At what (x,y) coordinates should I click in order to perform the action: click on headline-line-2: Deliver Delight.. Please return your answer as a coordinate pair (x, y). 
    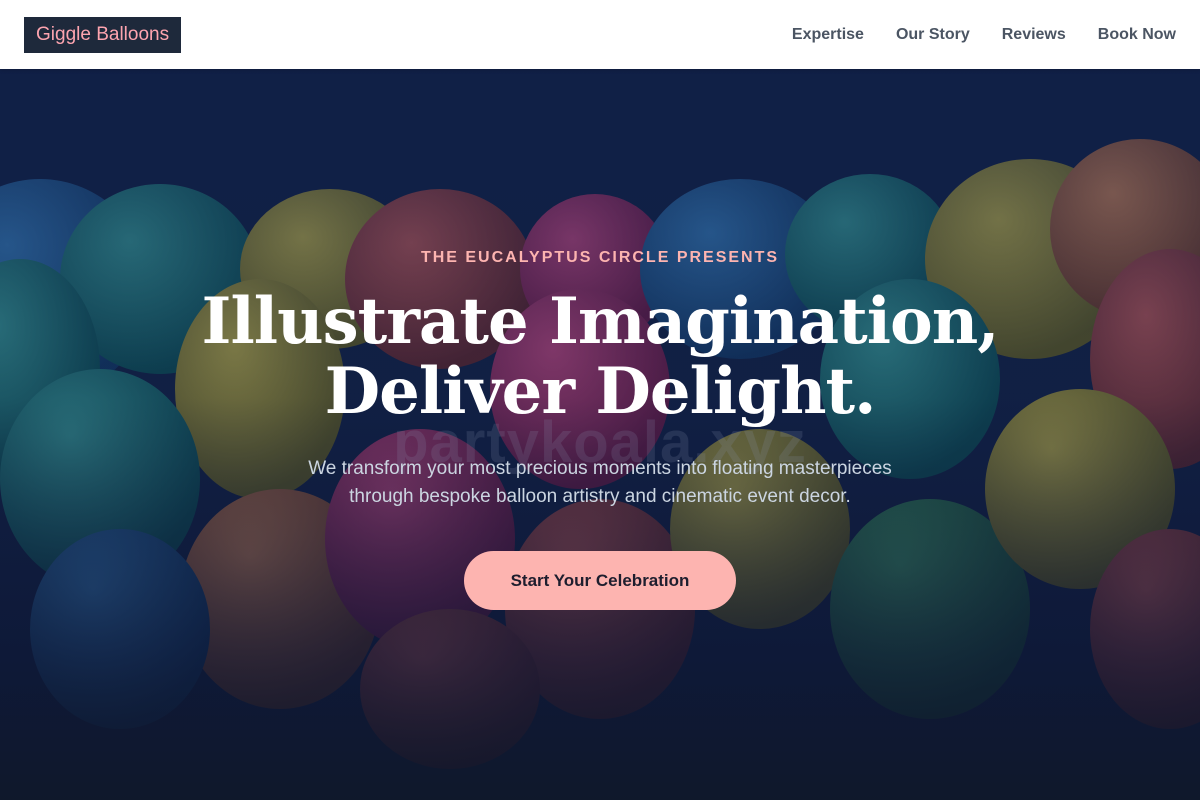
    Looking at the image, I should click on (600, 391).